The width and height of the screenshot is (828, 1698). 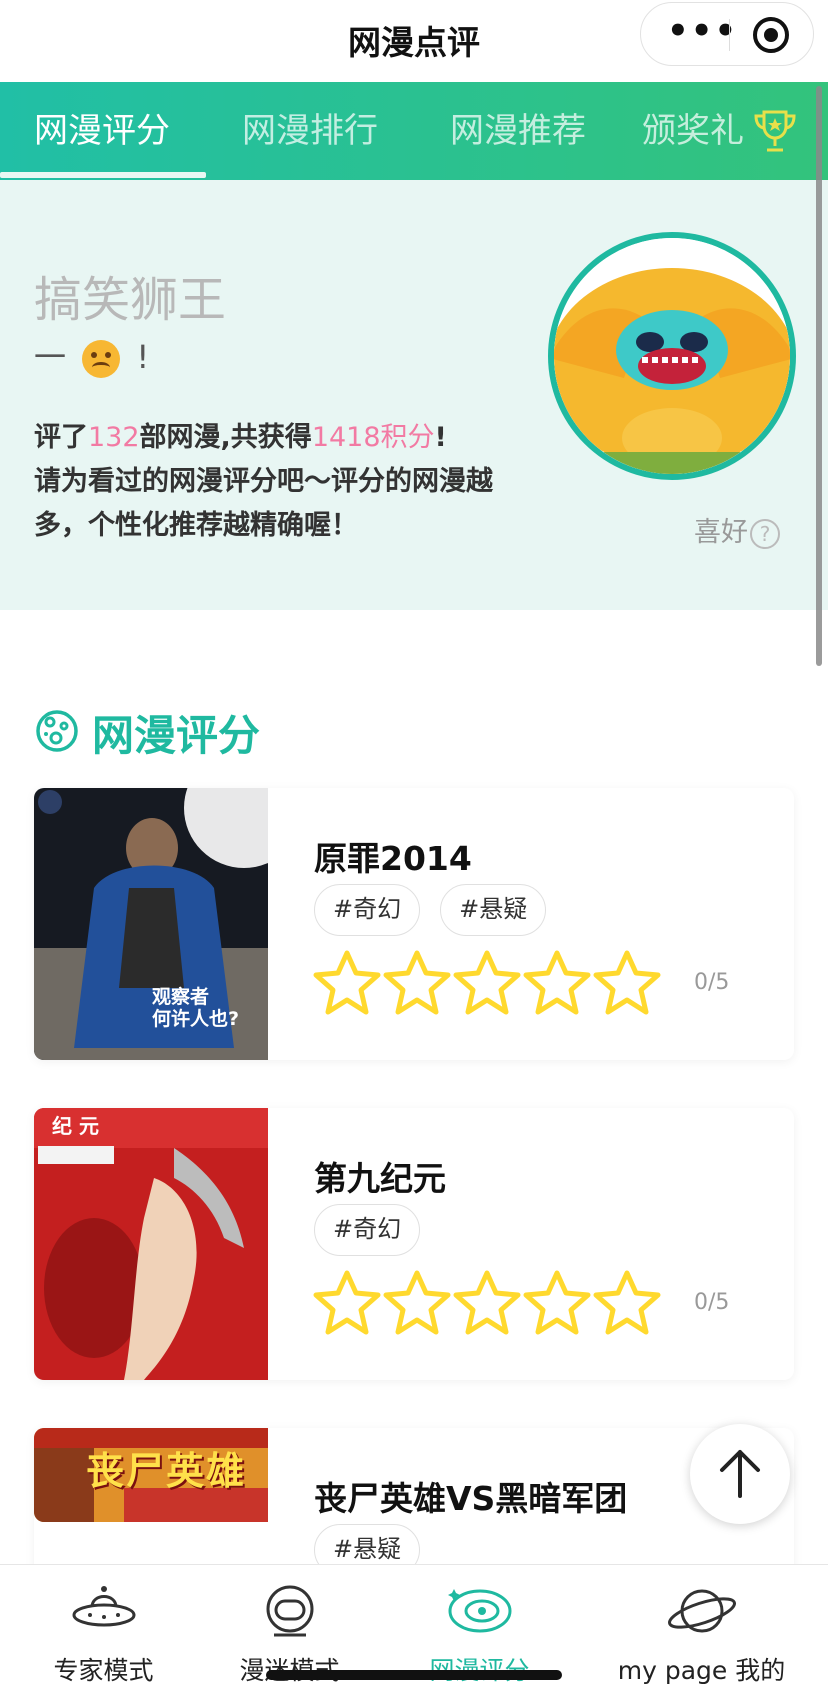 What do you see at coordinates (103, 1631) in the screenshot?
I see `nav-expert-mode: 专家模式` at bounding box center [103, 1631].